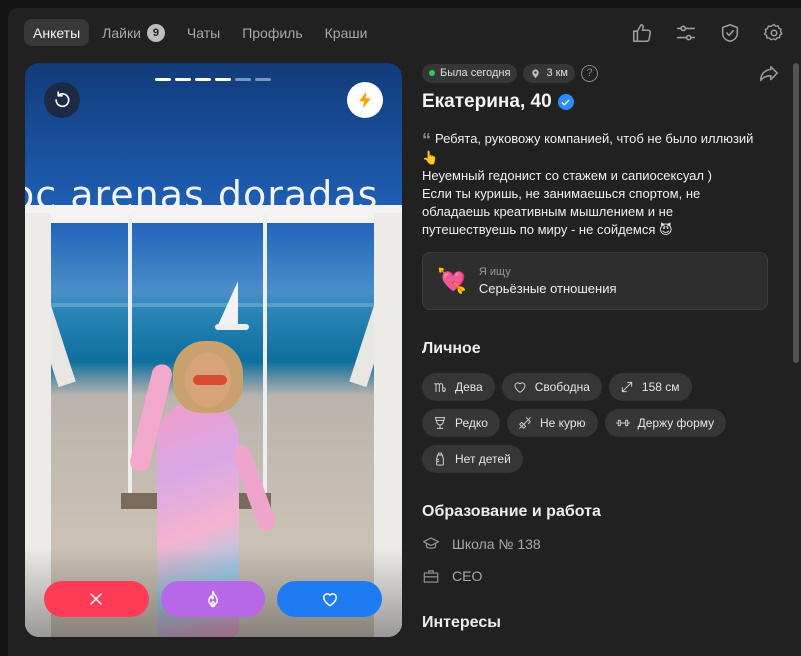 The width and height of the screenshot is (801, 656). Describe the element at coordinates (600, 73) in the screenshot. I see `status-row: Была сегодня 3 км ?` at that location.